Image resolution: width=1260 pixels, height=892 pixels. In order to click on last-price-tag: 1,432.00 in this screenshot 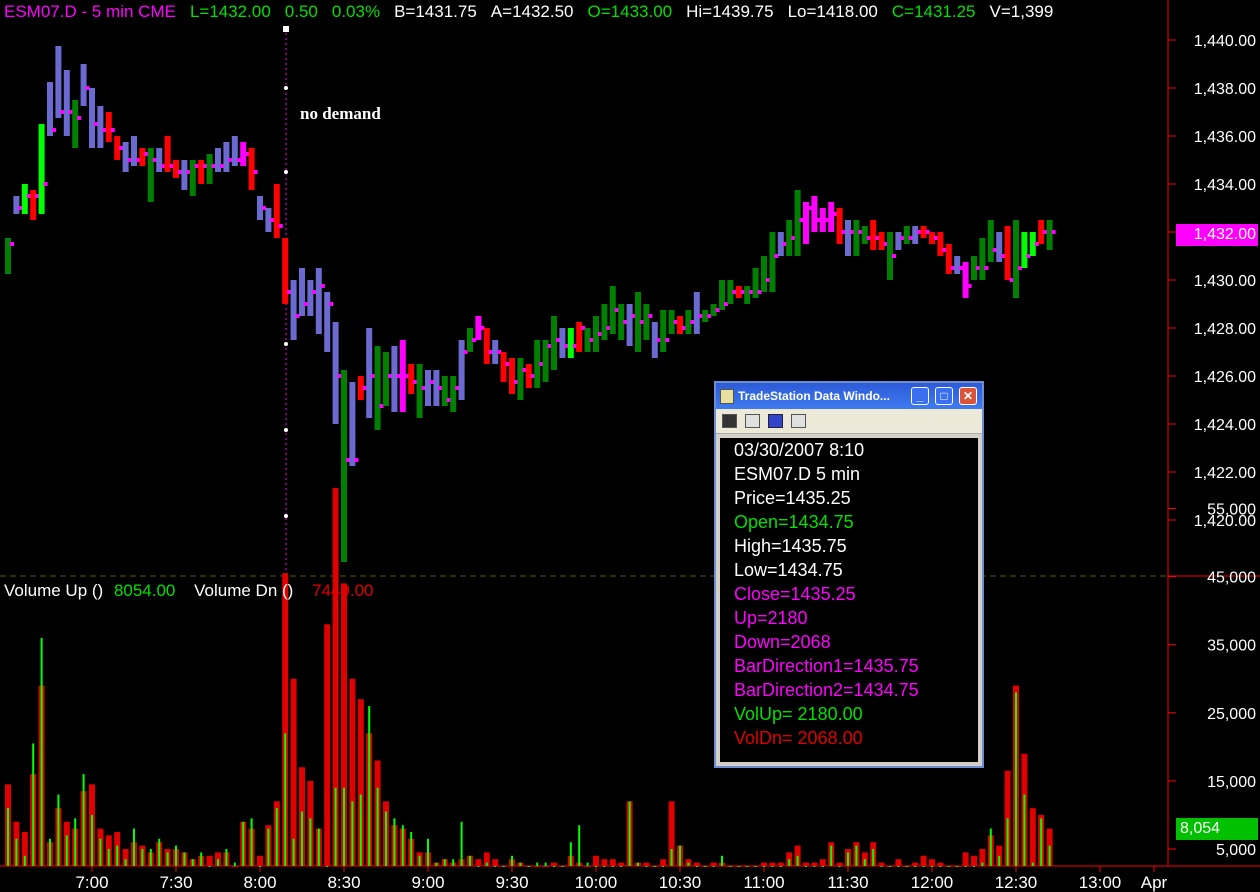, I will do `click(1217, 235)`.